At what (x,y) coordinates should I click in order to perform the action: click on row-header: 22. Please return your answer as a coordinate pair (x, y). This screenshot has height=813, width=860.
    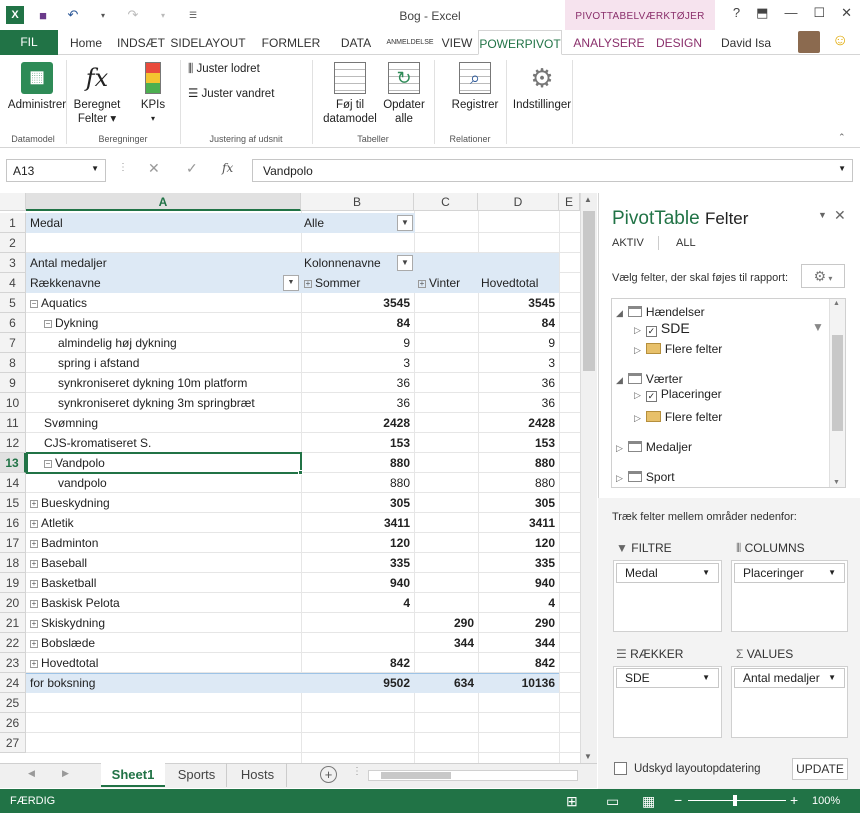
    Looking at the image, I should click on (13, 643).